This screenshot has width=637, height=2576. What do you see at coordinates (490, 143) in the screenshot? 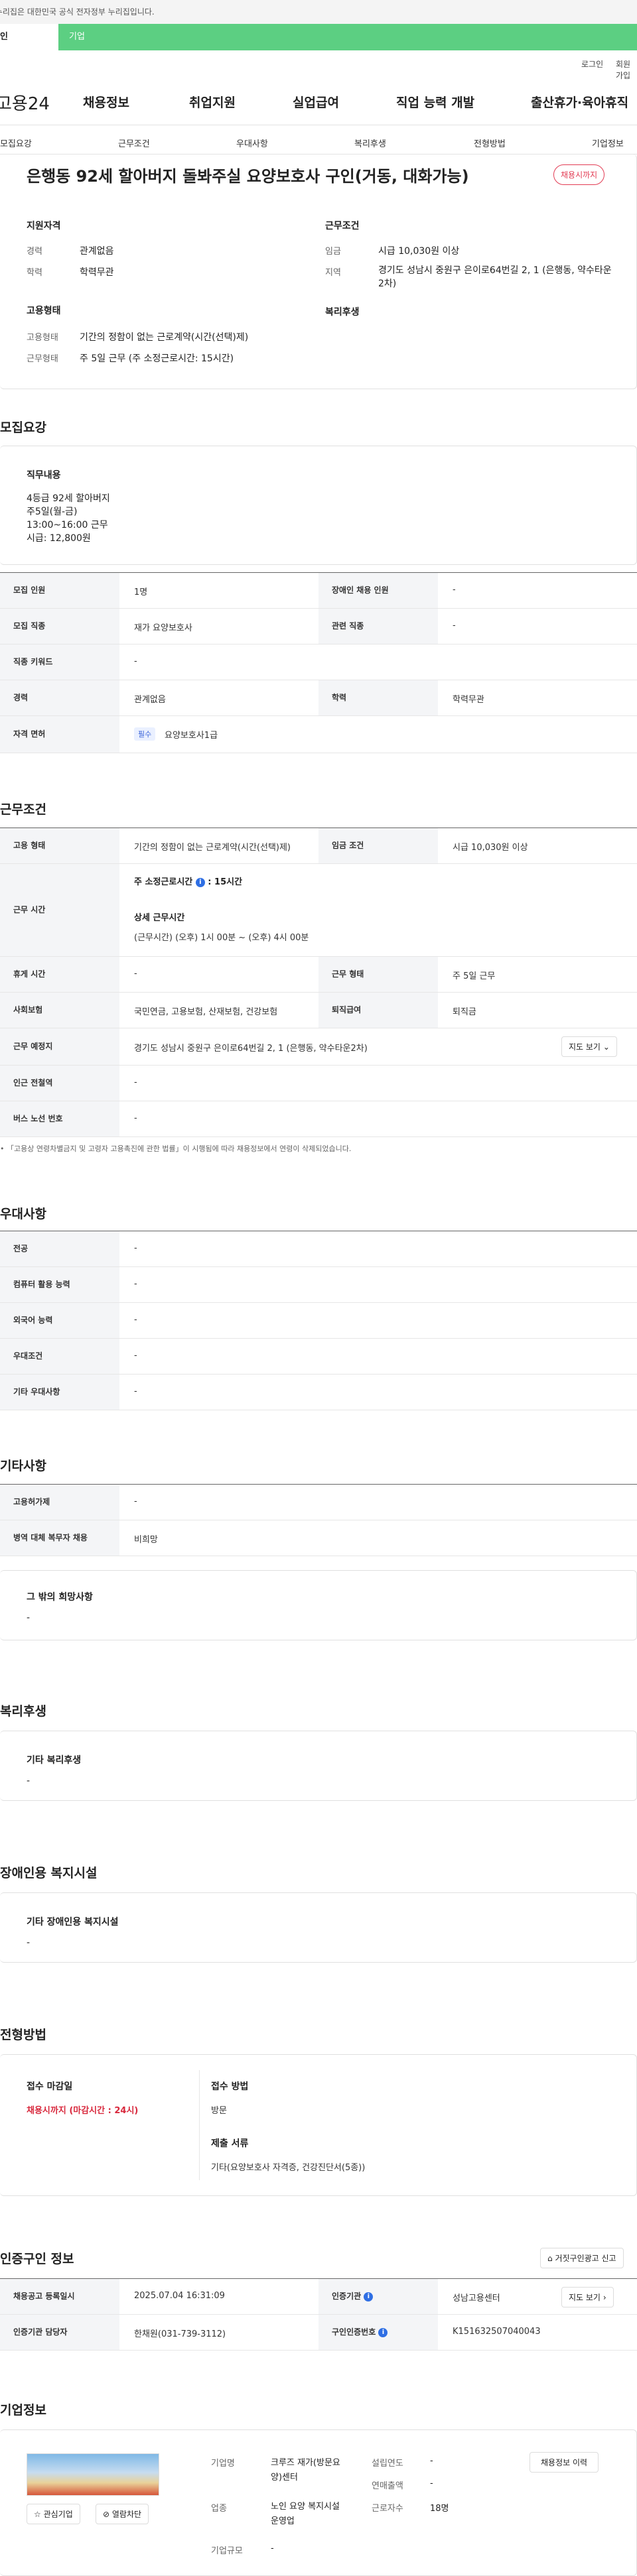
I see `subnav-process: 전형방법` at bounding box center [490, 143].